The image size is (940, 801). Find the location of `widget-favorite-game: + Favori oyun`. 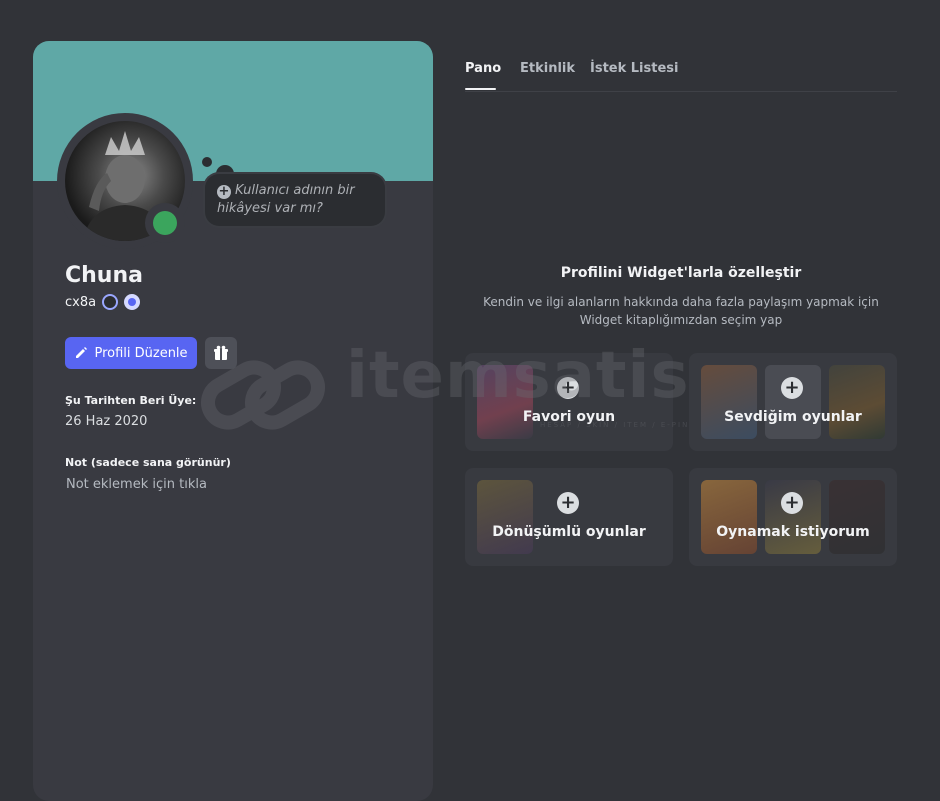

widget-favorite-game: + Favori oyun is located at coordinates (569, 402).